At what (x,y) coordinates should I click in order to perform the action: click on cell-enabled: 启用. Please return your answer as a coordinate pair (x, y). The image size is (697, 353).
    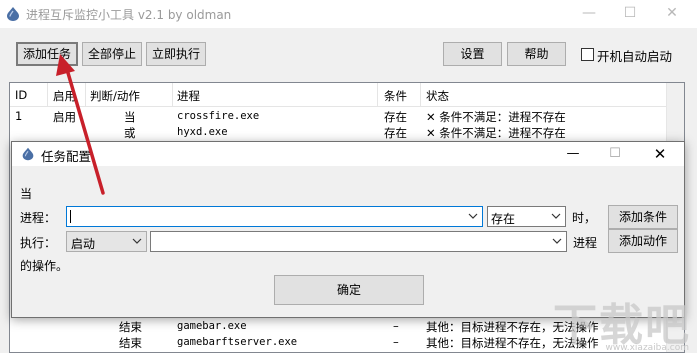
    Looking at the image, I should click on (64, 117).